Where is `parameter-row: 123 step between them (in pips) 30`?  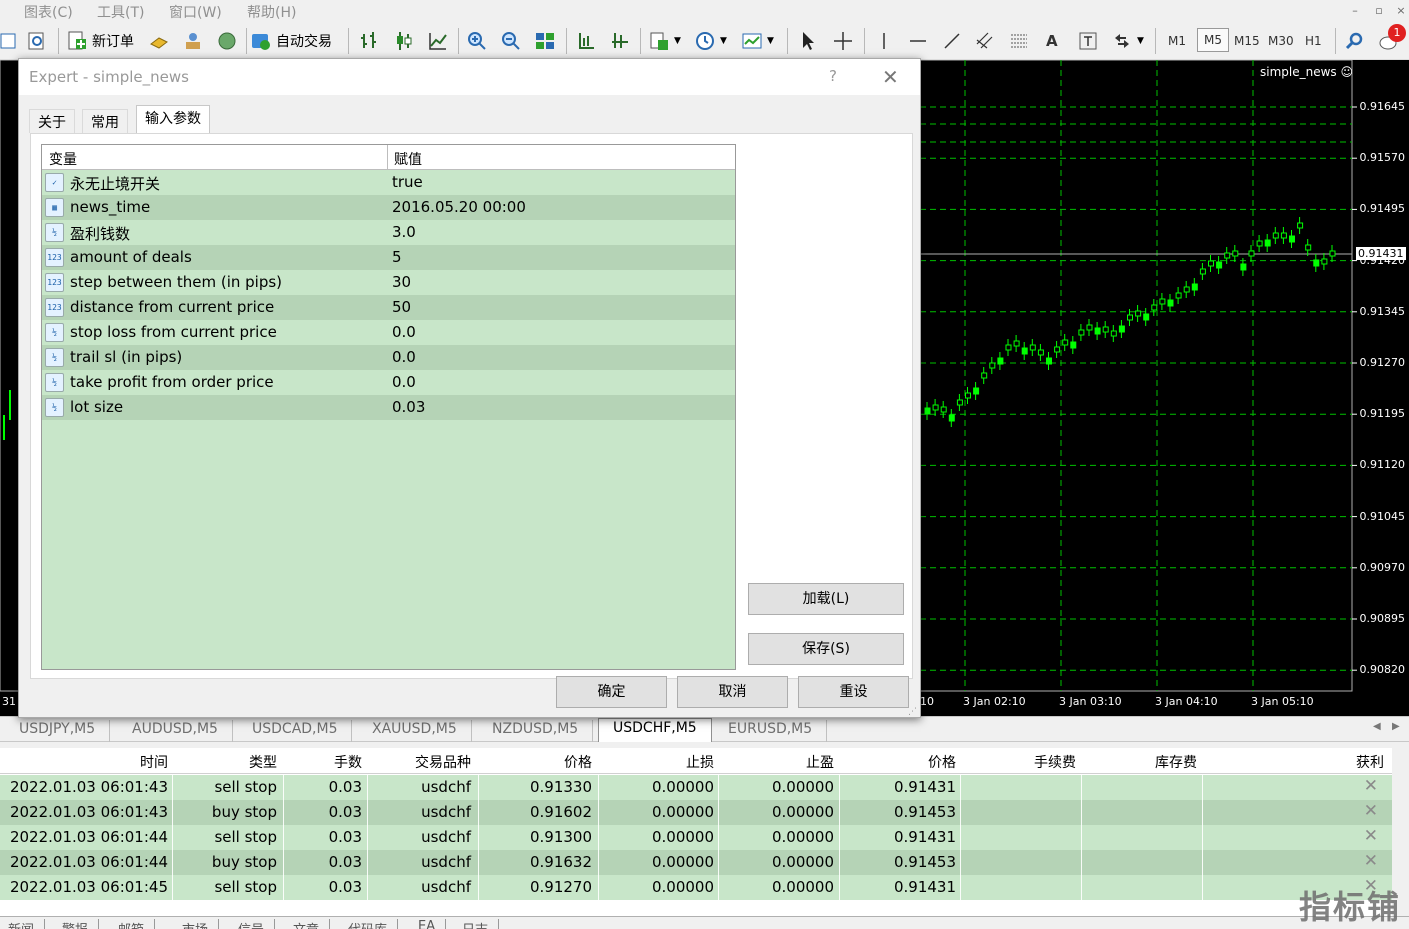
parameter-row: 123 step between them (in pips) 30 is located at coordinates (388, 282).